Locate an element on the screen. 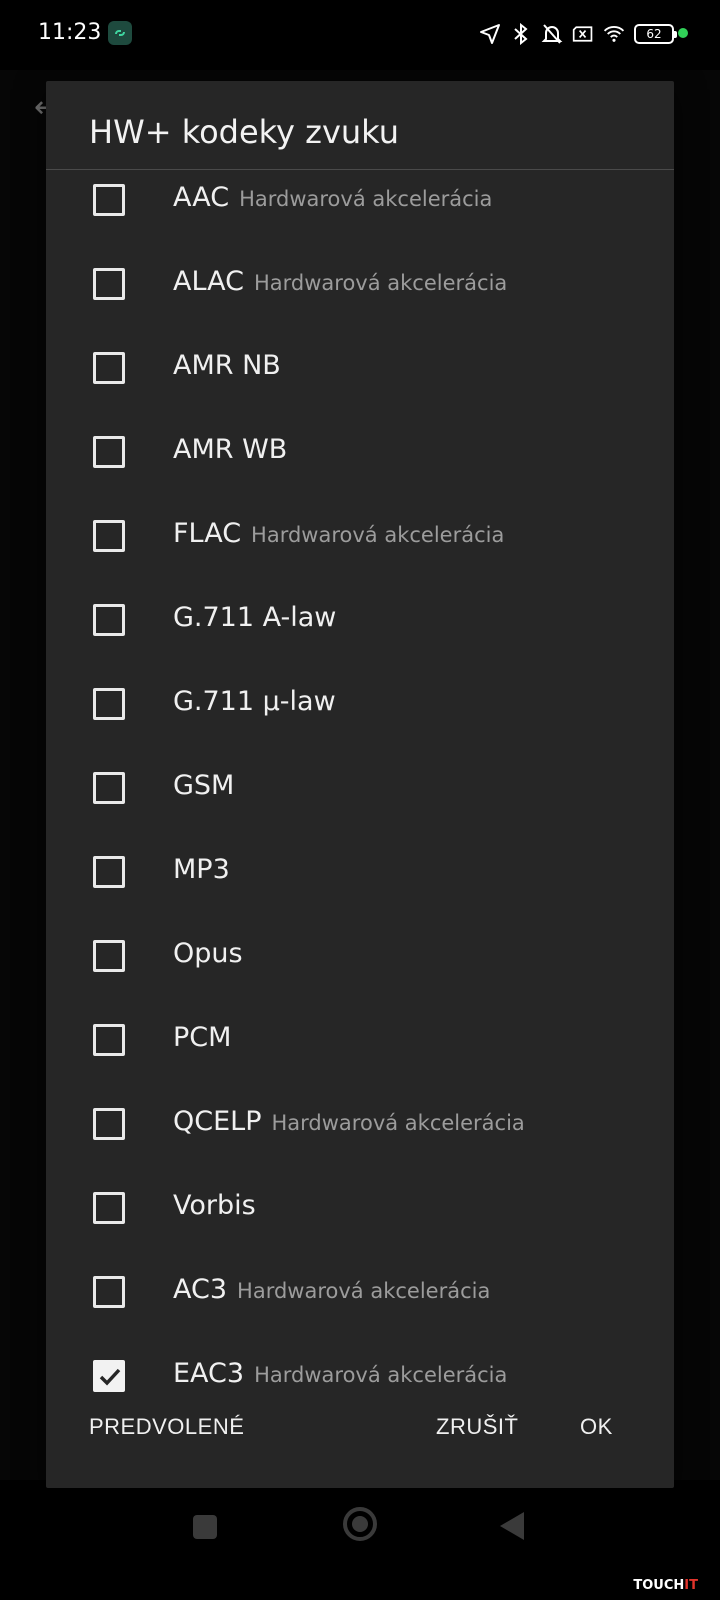  codec-label: AAC Hardwarová akcelerácia is located at coordinates (332, 197).